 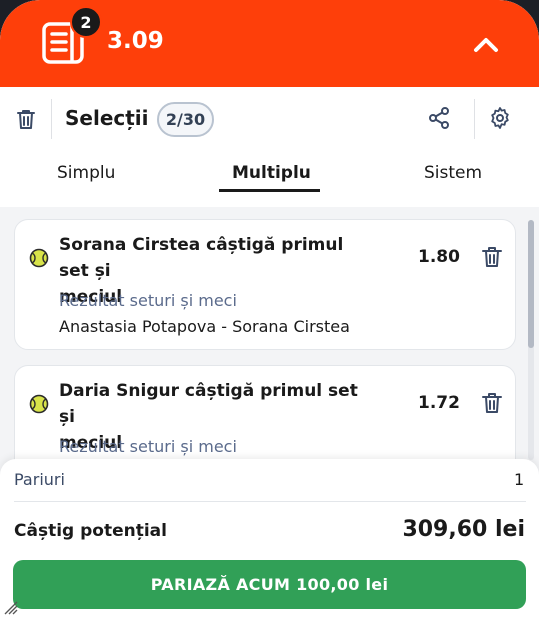 What do you see at coordinates (271, 173) in the screenshot?
I see `tab-multiplu: Multiplu` at bounding box center [271, 173].